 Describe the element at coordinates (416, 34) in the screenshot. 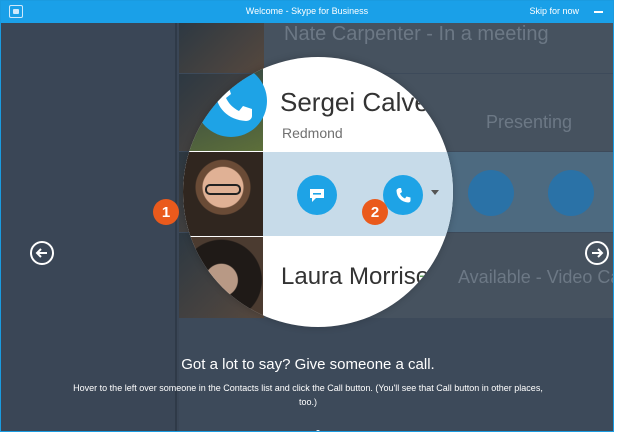

I see `bg-contact-name: Nate Carpenter - In a meeting` at that location.